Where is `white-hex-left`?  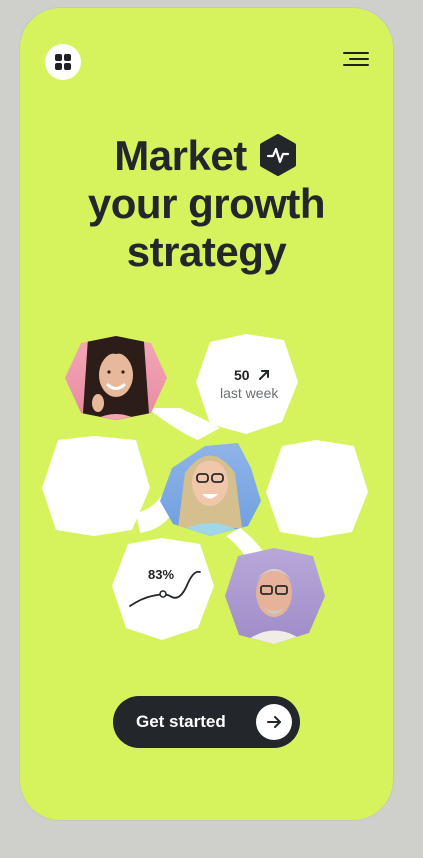
white-hex-left is located at coordinates (96, 486).